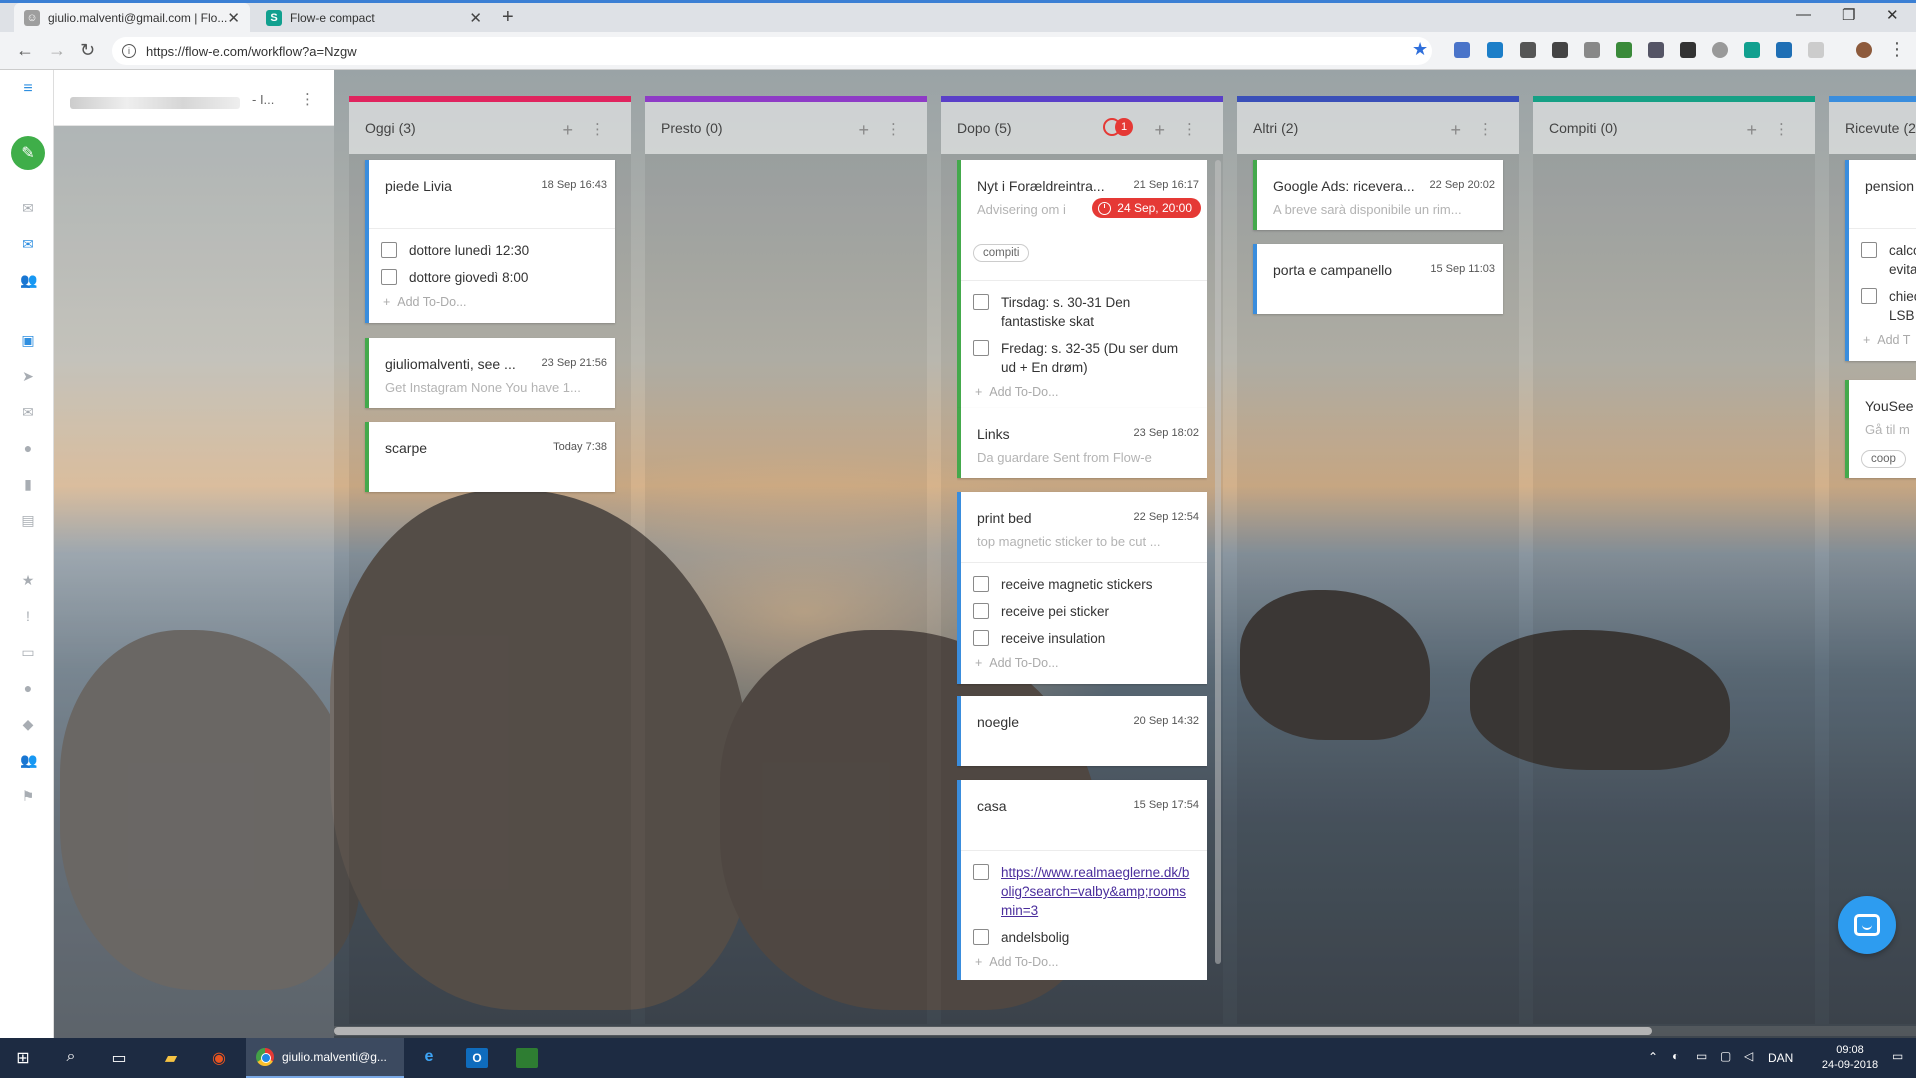 The image size is (1916, 1078). I want to click on notifications-icon: ▭, so click(1897, 1056).